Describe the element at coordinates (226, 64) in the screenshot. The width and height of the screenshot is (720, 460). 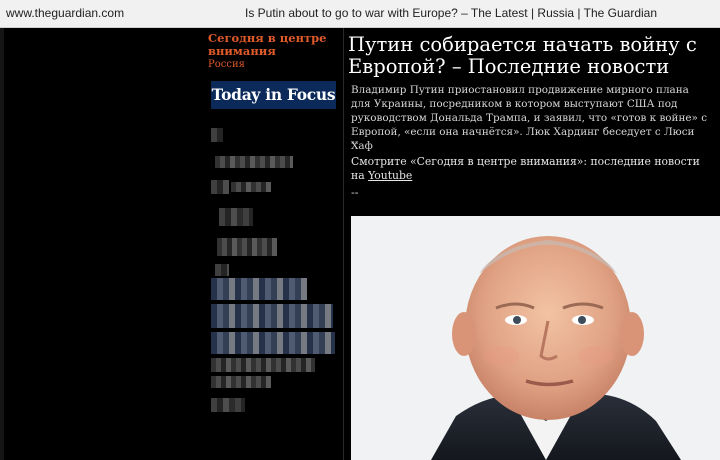
I see `section-tag: Россия` at that location.